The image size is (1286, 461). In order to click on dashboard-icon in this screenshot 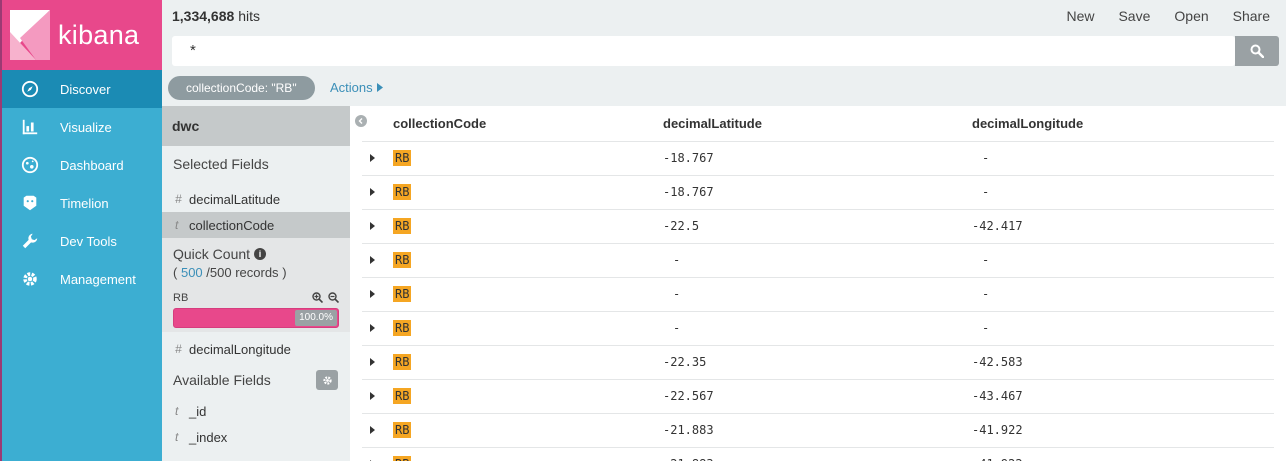, I will do `click(30, 165)`.